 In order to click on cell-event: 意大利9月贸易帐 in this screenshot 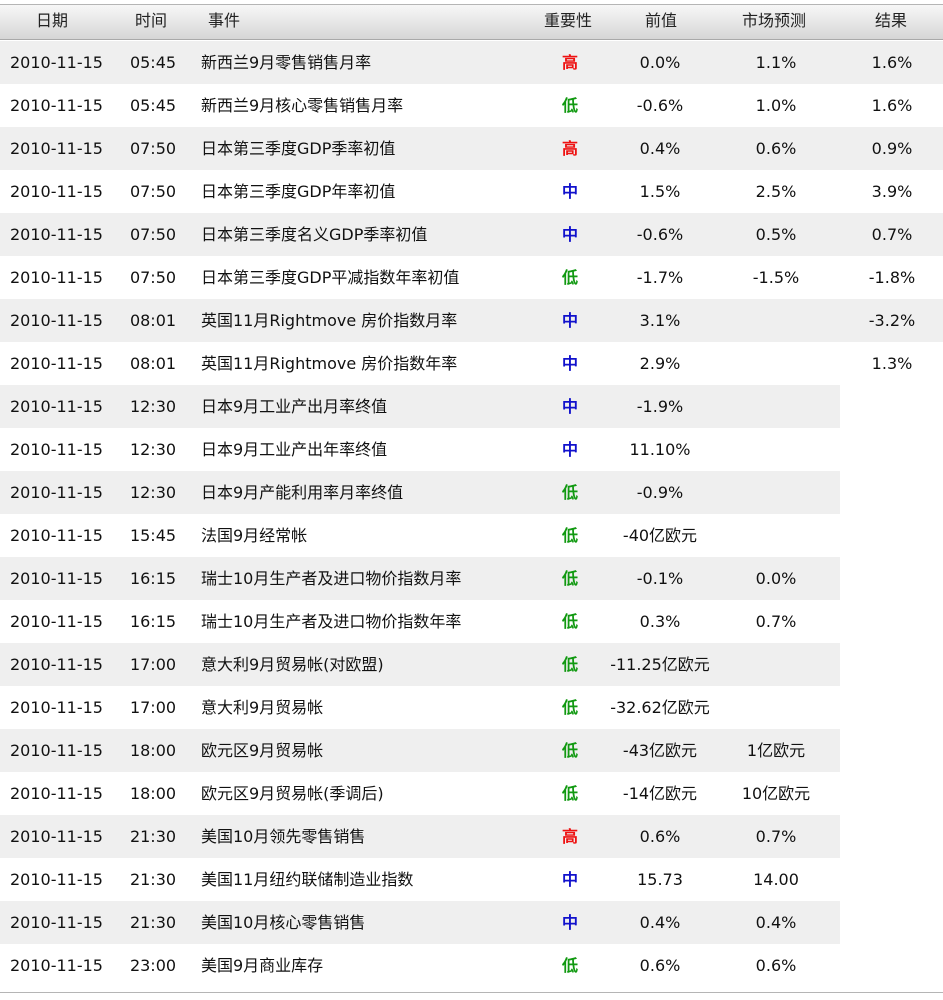, I will do `click(262, 707)`.